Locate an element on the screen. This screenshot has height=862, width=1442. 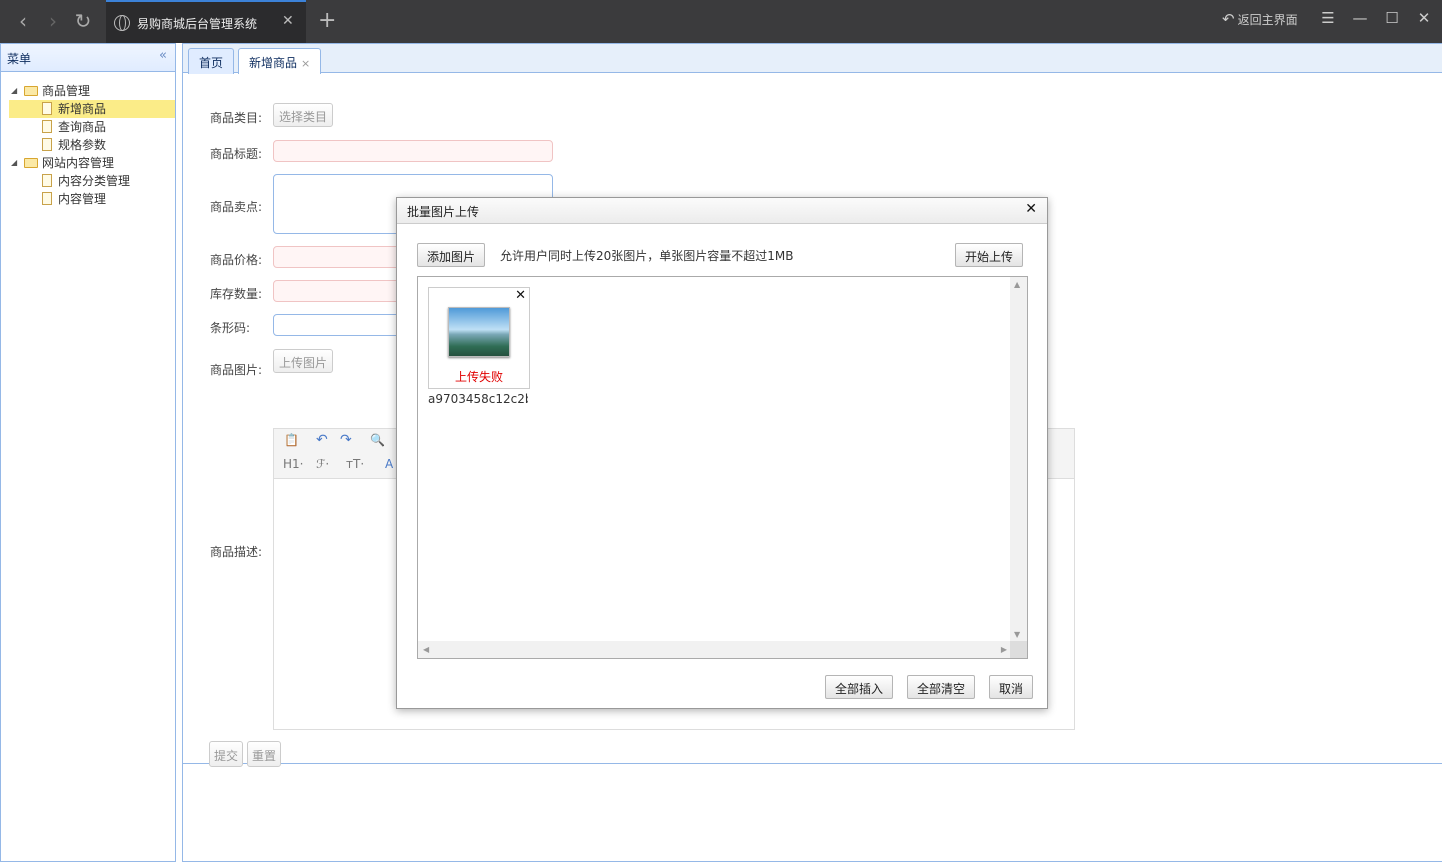
title-label: 商品标题: is located at coordinates (236, 154).